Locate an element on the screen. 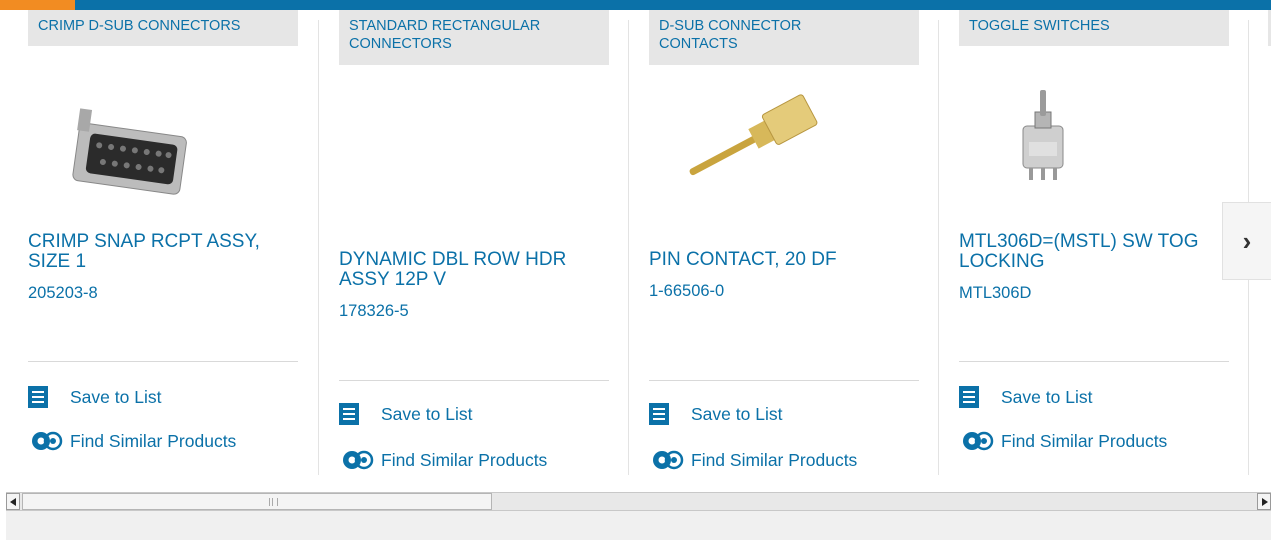  product-name-link: DYNAMIC DBL ROW HDR ASSY 12P V is located at coordinates (479, 270).